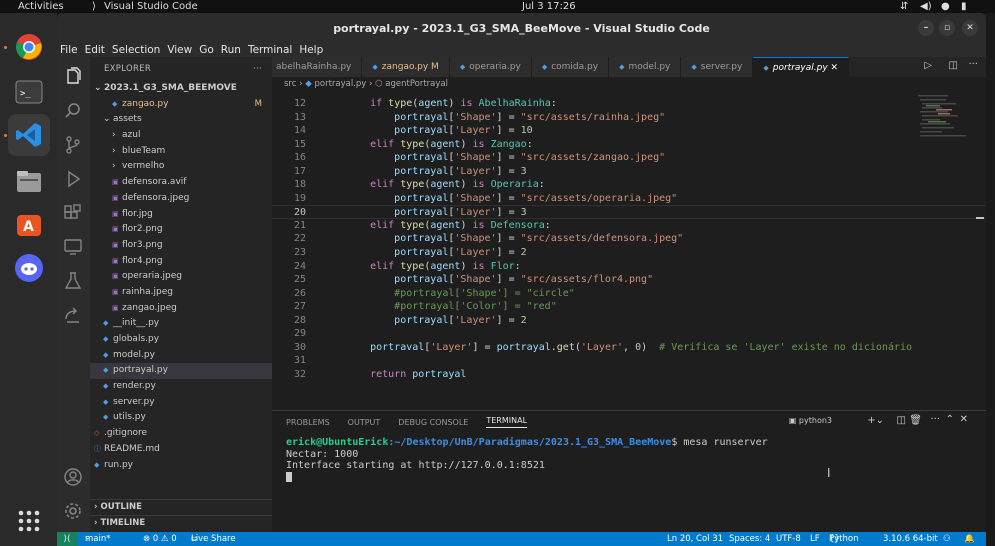 The height and width of the screenshot is (546, 995). Describe the element at coordinates (947, 539) in the screenshot. I see `accounts-status-icon: ⚇` at that location.